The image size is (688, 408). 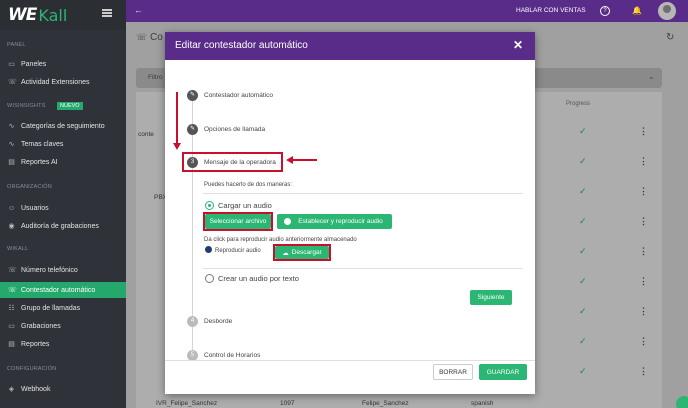 What do you see at coordinates (518, 45) in the screenshot?
I see `close-icon: ✕` at bounding box center [518, 45].